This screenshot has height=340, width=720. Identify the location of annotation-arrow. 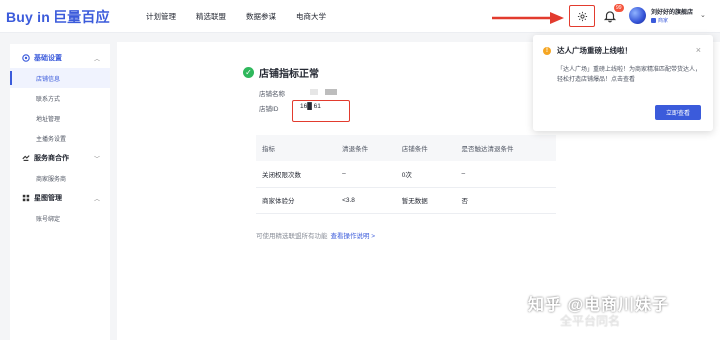
(528, 18).